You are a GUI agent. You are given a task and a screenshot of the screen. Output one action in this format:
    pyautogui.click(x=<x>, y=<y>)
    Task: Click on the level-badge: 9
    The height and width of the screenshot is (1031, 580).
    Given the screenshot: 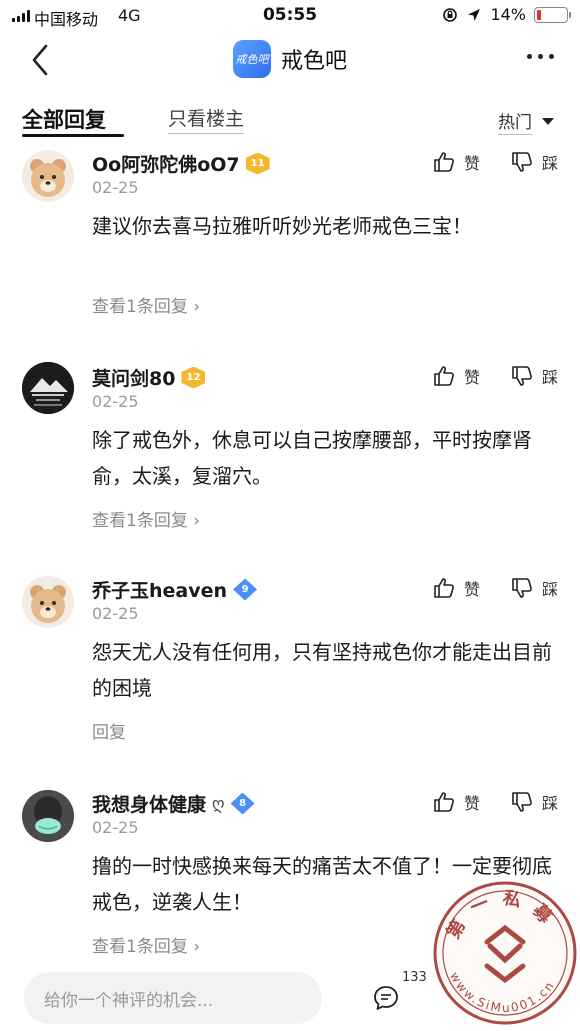 What is the action you would take?
    pyautogui.click(x=245, y=589)
    